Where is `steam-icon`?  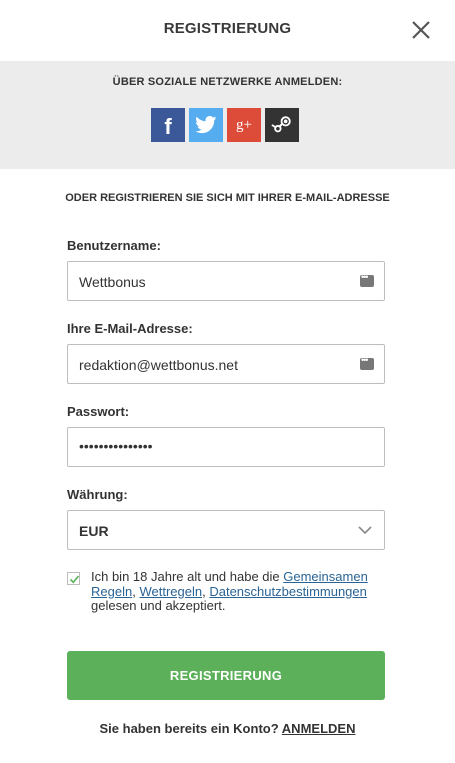
steam-icon is located at coordinates (281, 124).